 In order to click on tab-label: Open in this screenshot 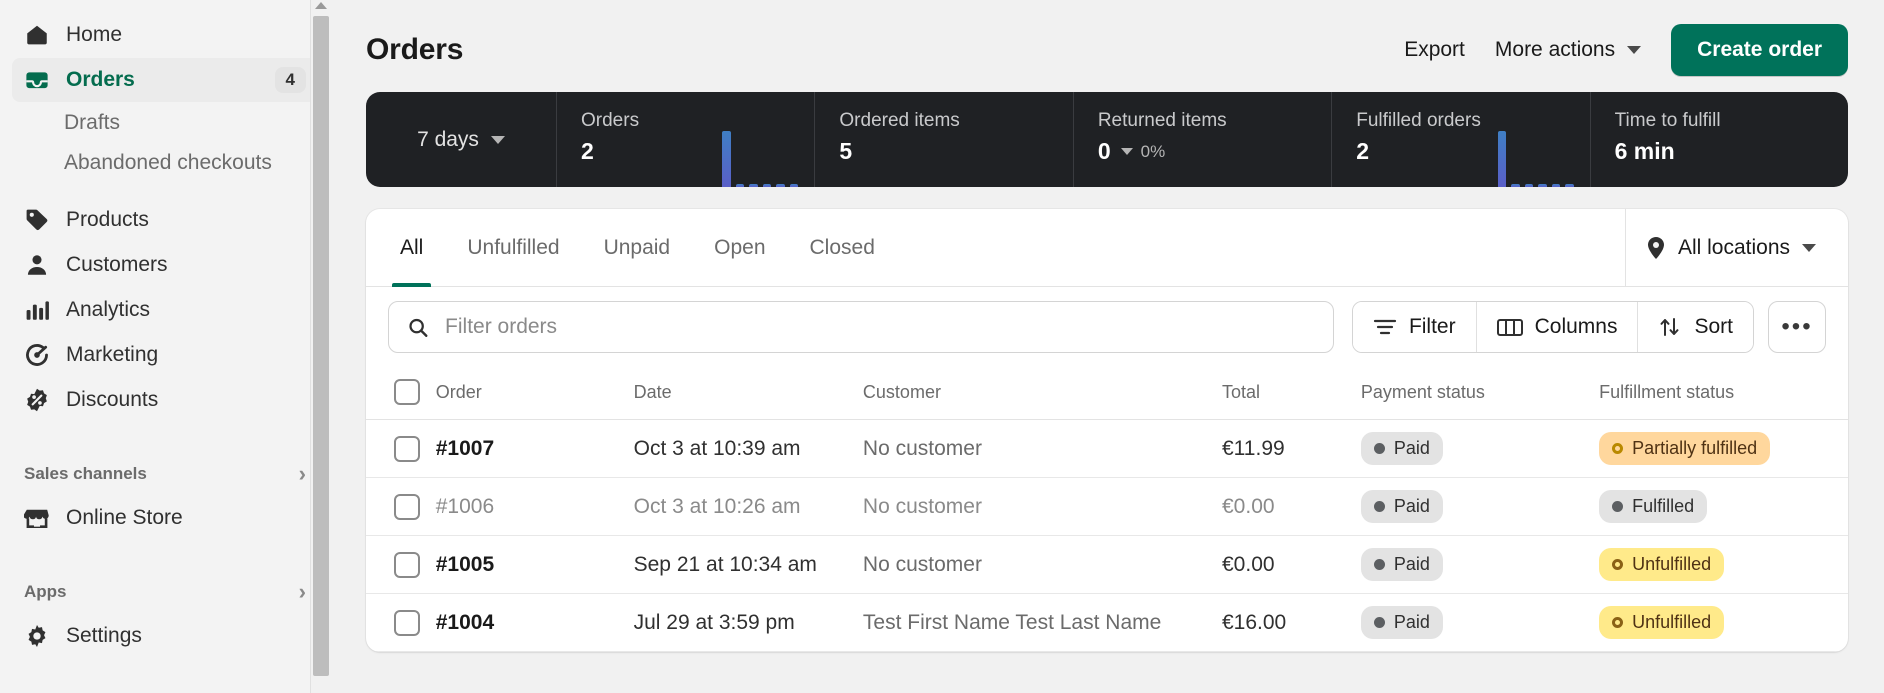, I will do `click(740, 247)`.